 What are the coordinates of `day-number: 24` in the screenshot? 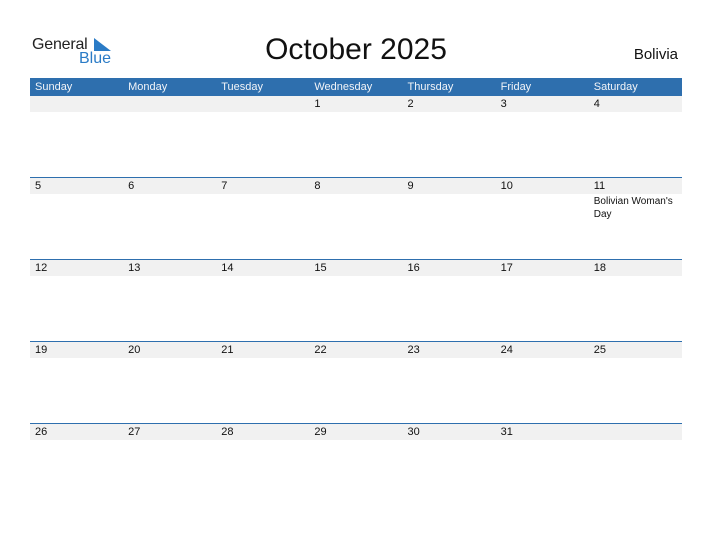 It's located at (506, 350).